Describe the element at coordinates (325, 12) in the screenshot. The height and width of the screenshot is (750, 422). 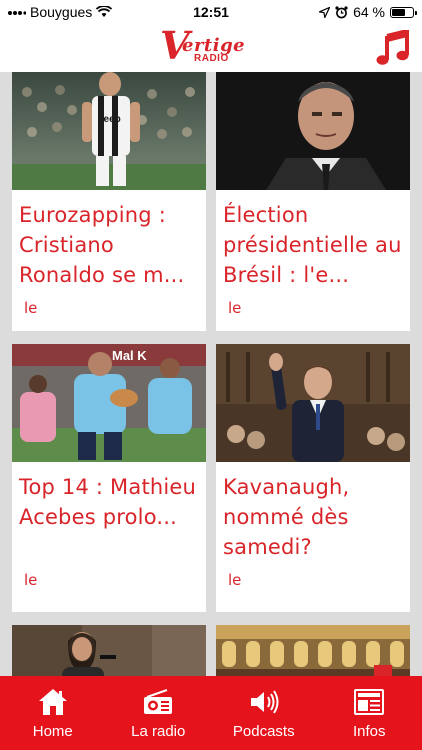
I see `location-icon` at that location.